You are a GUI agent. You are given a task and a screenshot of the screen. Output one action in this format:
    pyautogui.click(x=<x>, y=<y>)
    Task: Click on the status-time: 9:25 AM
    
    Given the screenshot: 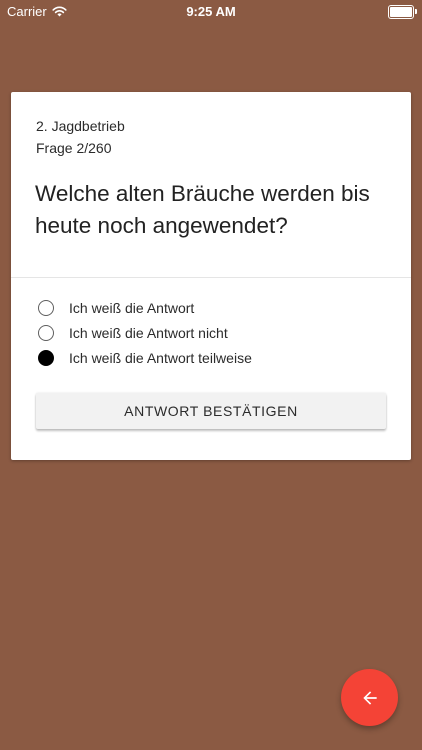 What is the action you would take?
    pyautogui.click(x=211, y=11)
    